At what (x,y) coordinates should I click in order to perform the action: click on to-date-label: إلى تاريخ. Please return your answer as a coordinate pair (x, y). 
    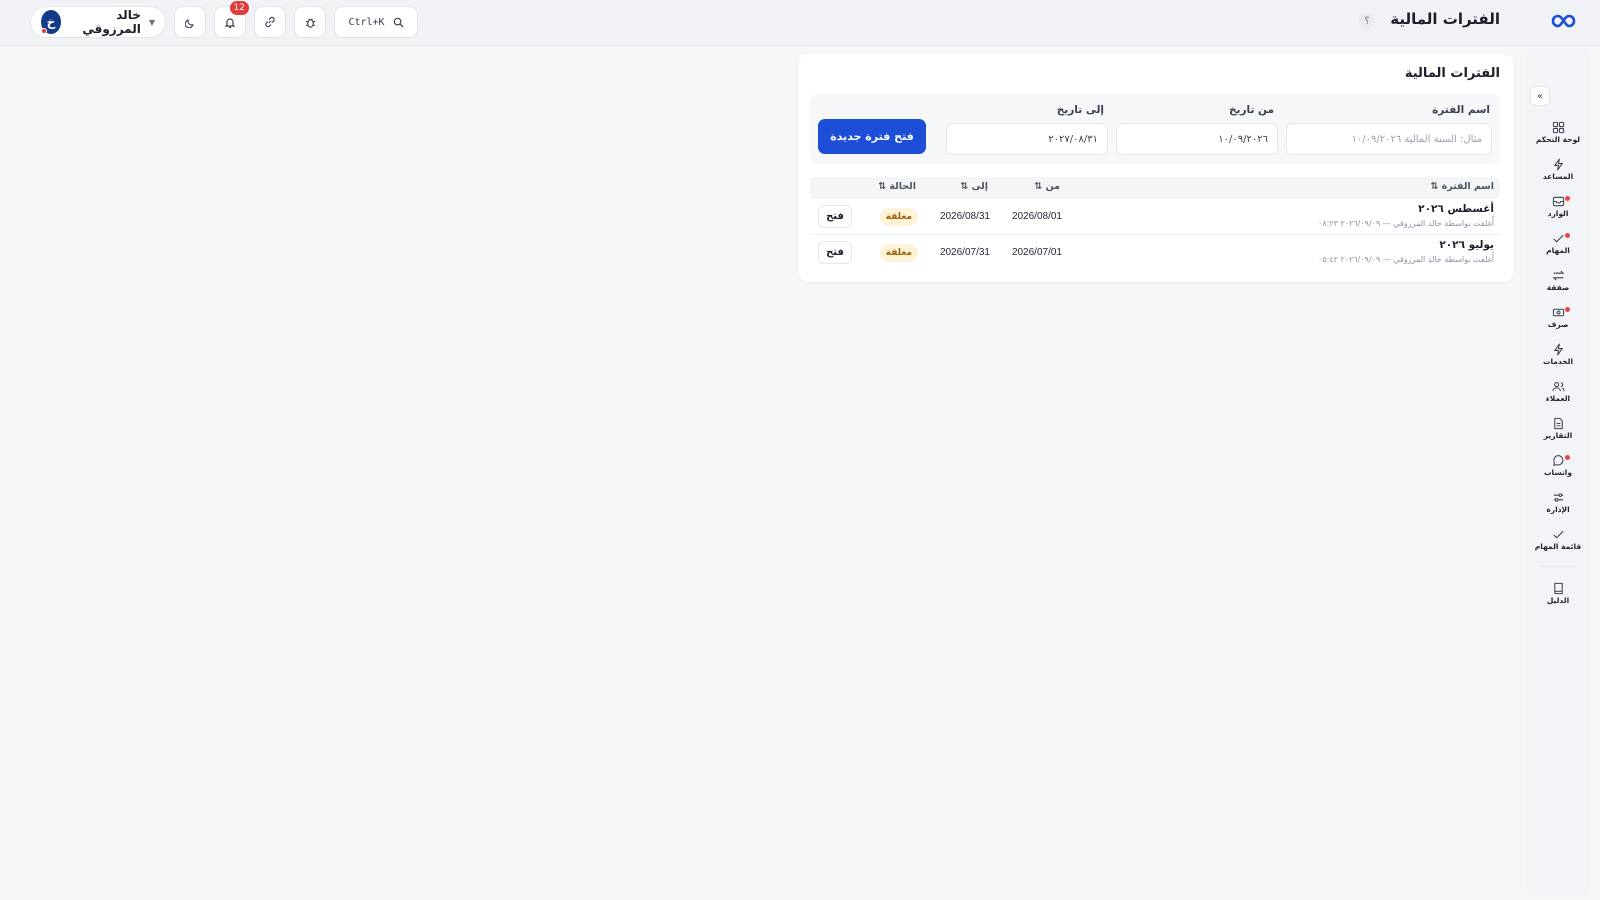
    Looking at the image, I should click on (1080, 110).